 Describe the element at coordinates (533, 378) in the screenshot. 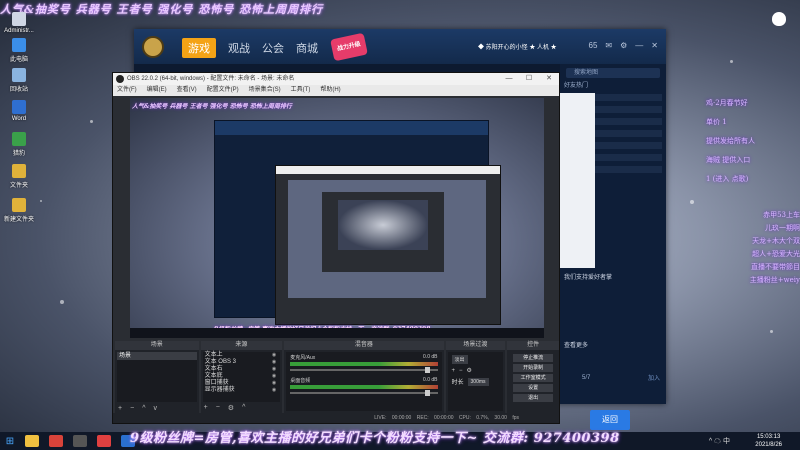

I see `studio-mode-button: 工作室模式` at that location.